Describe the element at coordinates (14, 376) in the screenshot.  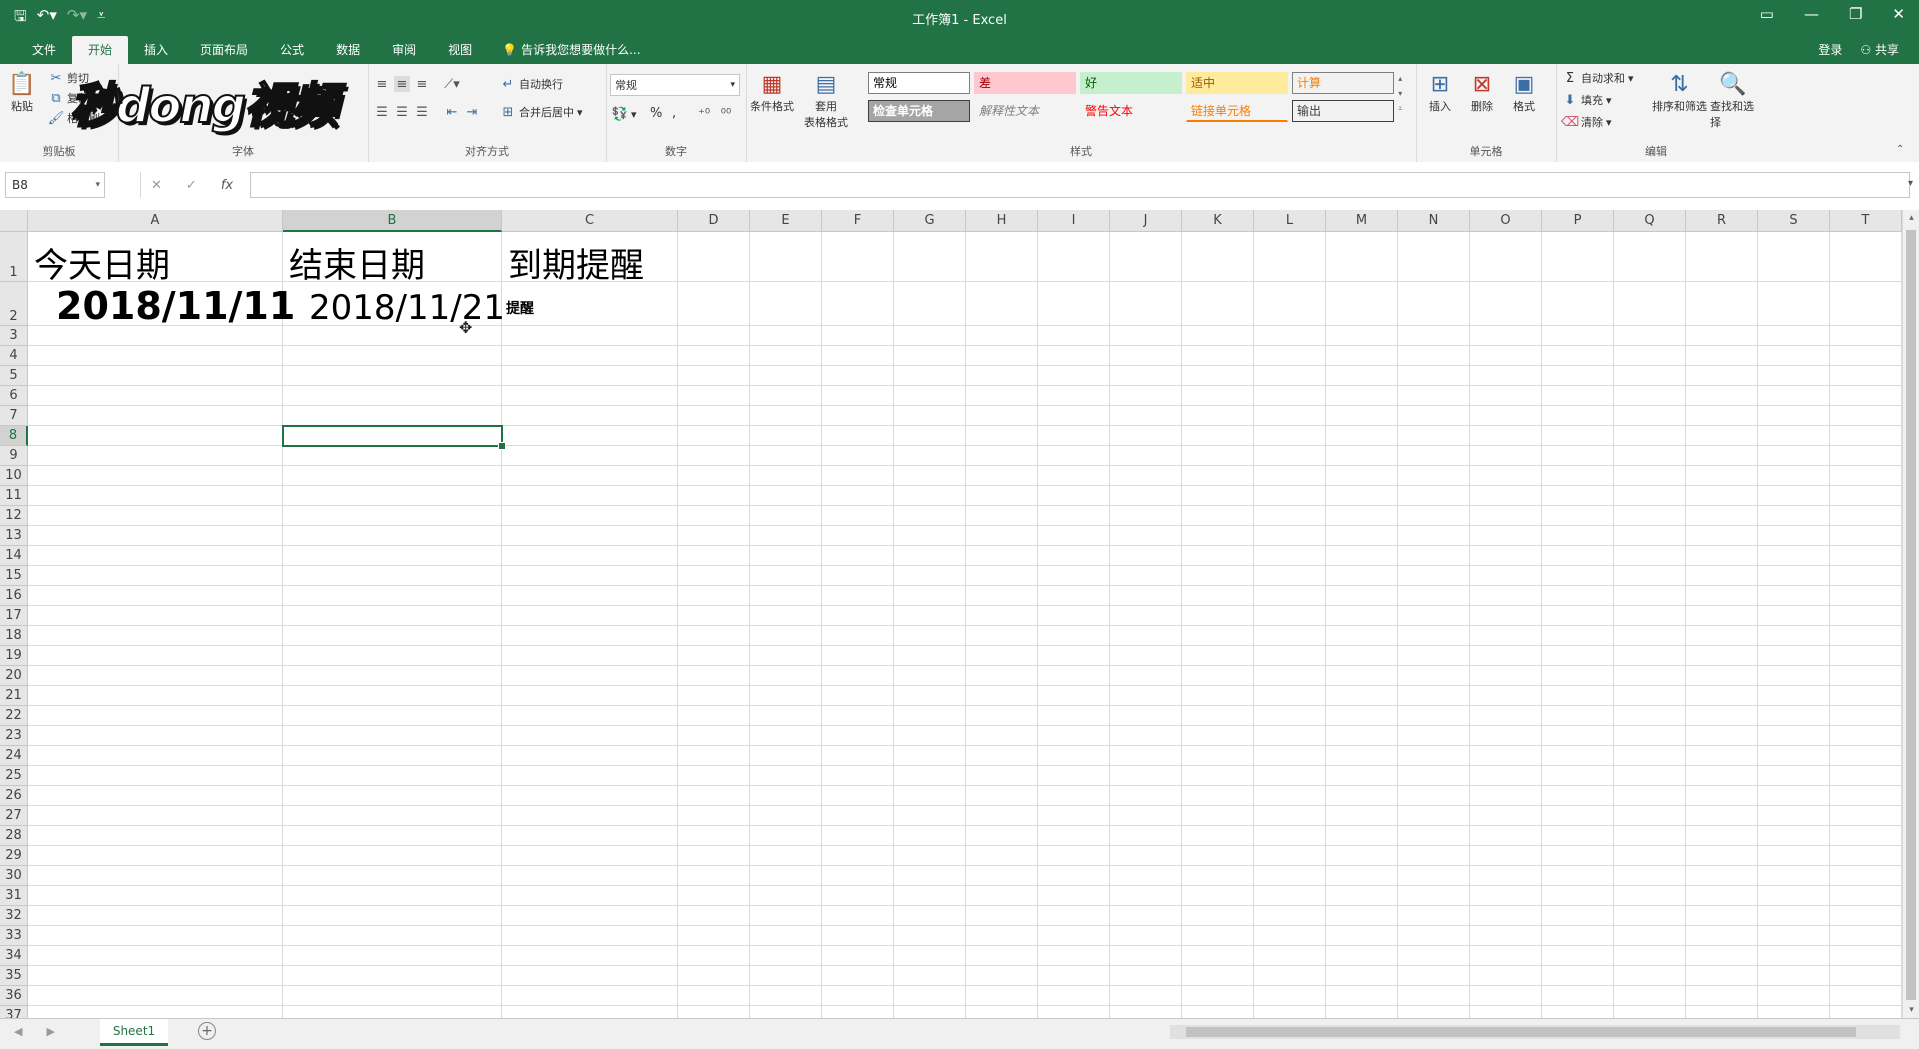
I see `row-header-5: 5` at that location.